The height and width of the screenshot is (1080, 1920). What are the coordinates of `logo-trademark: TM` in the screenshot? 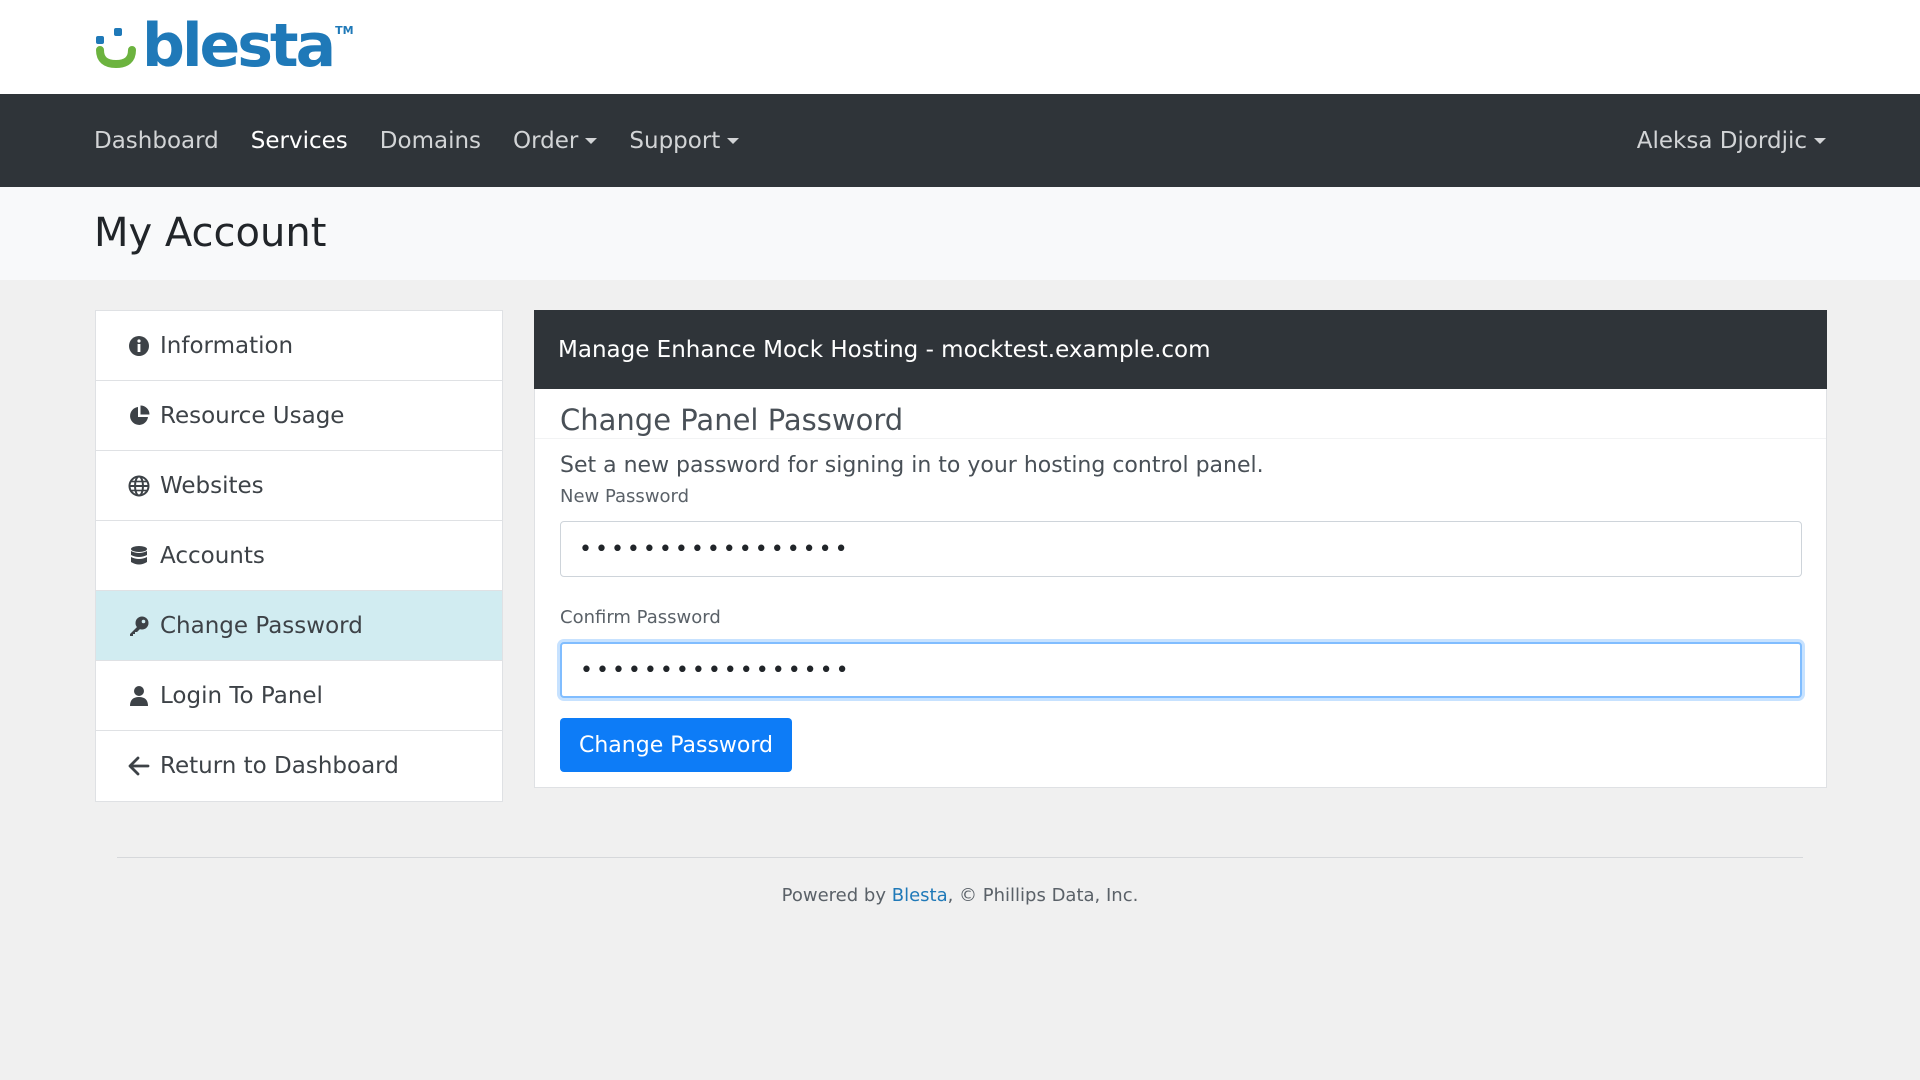 It's located at (344, 30).